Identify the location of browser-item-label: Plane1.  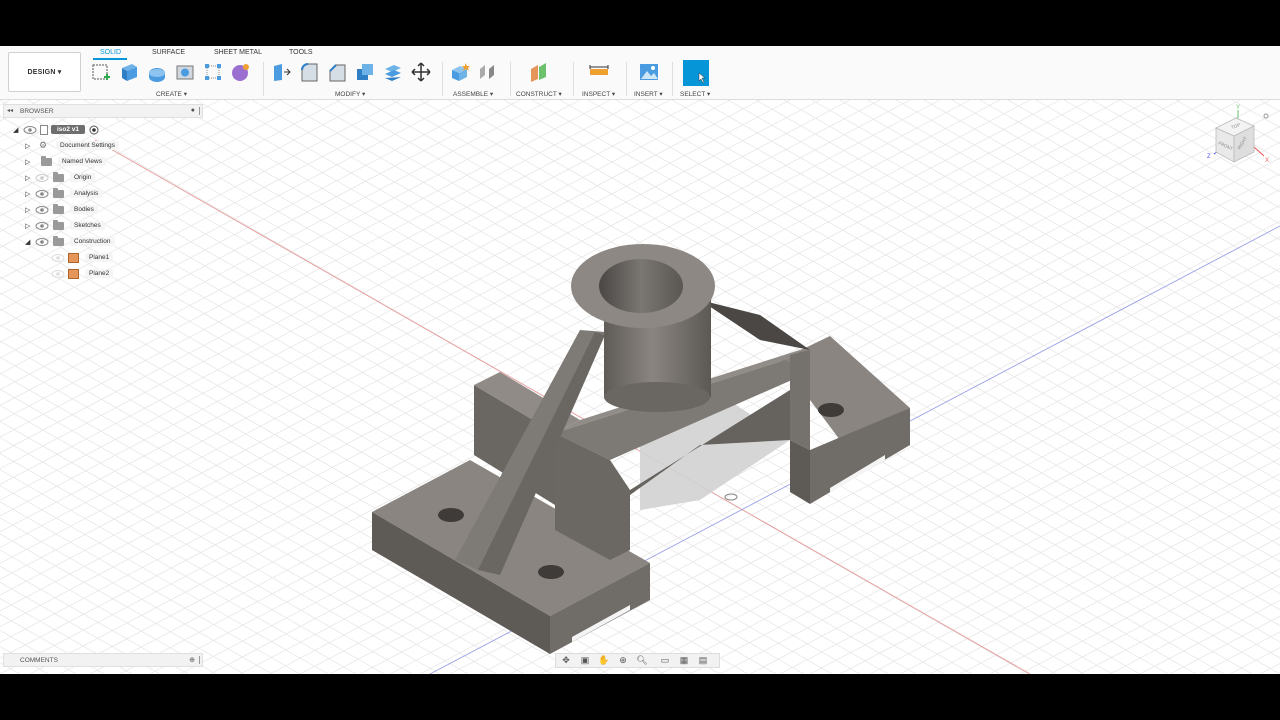
(99, 257).